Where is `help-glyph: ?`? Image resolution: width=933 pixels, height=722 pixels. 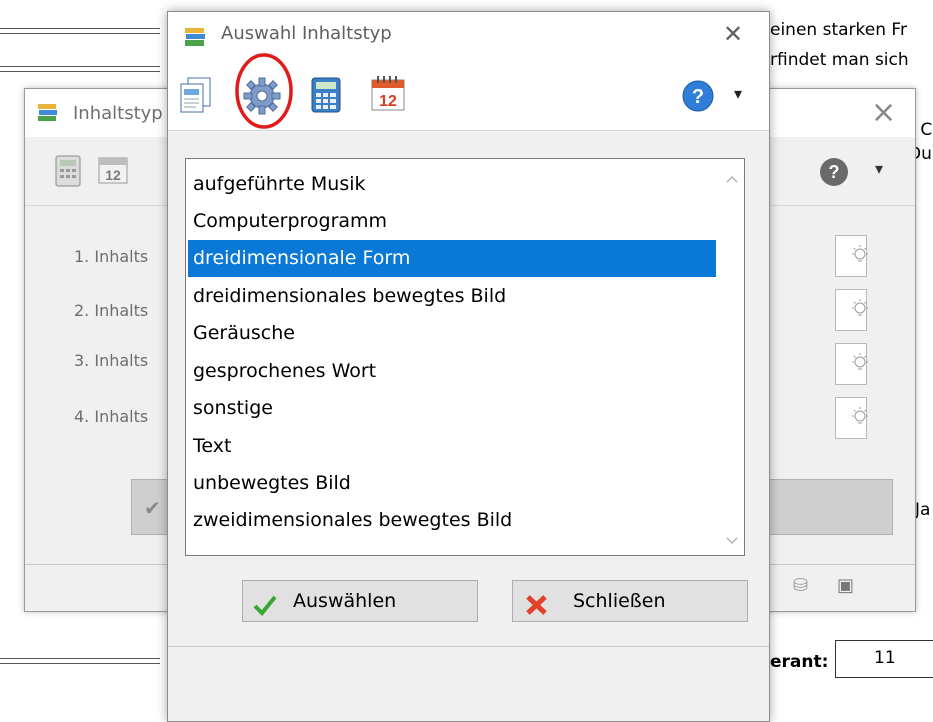
help-glyph: ? is located at coordinates (698, 97).